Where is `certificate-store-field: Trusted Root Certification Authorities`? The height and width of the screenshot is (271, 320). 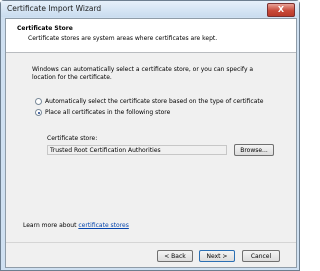
certificate-store-field: Trusted Root Certification Authorities is located at coordinates (137, 150).